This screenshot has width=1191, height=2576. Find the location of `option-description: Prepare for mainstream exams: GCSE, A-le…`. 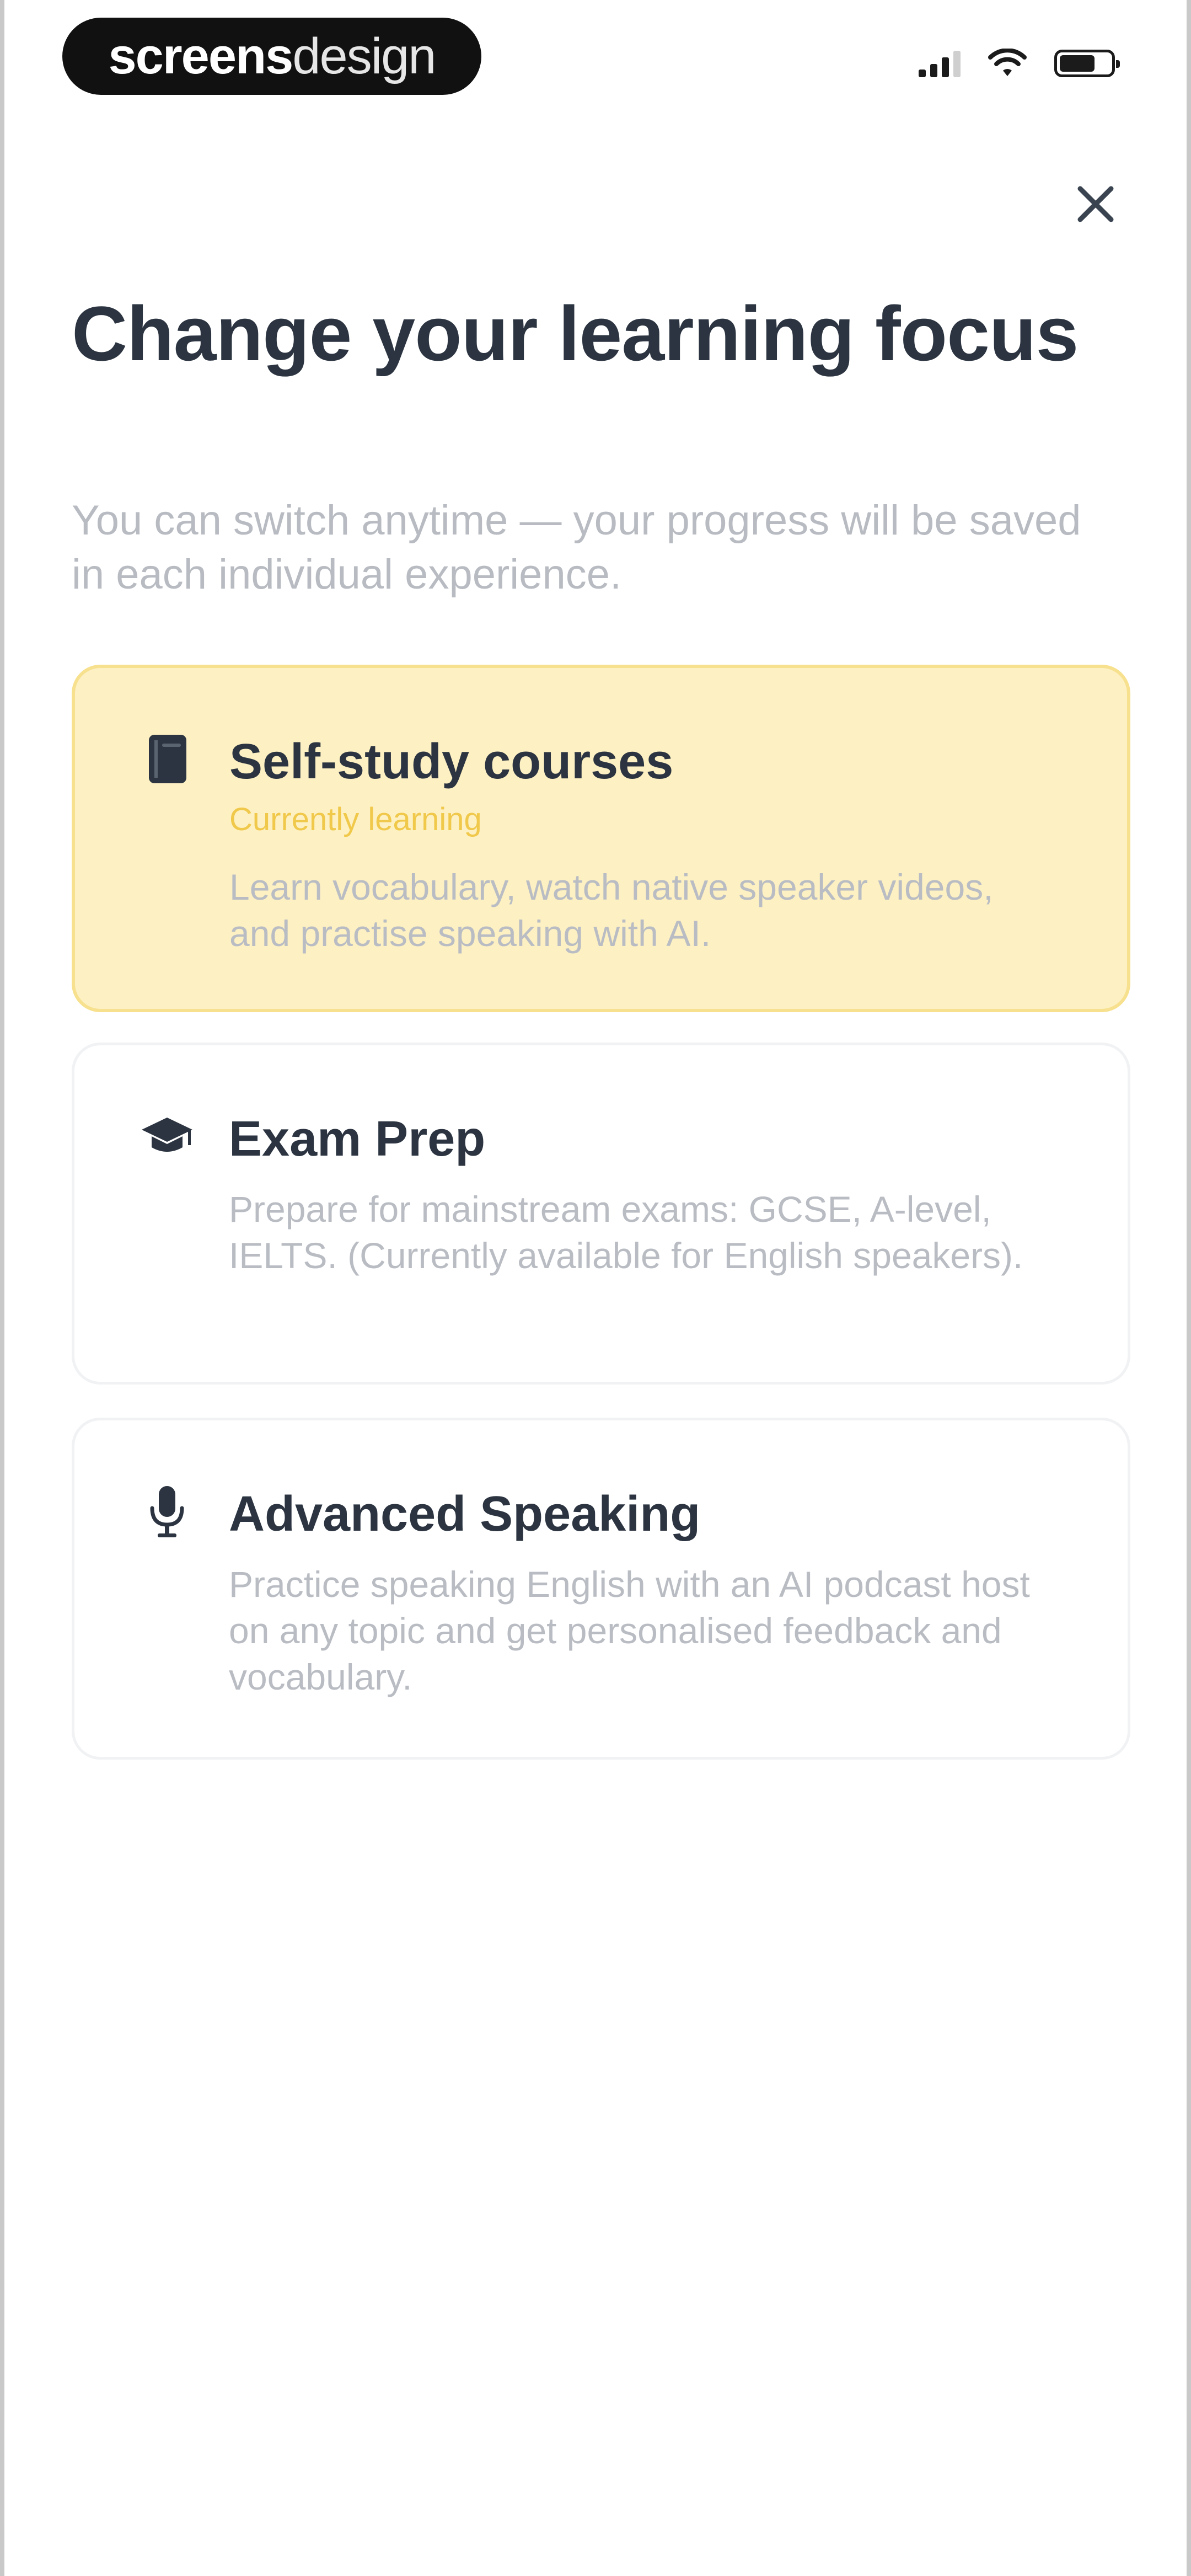

option-description: Prepare for mainstream exams: GCSE, A-le… is located at coordinates (626, 1232).